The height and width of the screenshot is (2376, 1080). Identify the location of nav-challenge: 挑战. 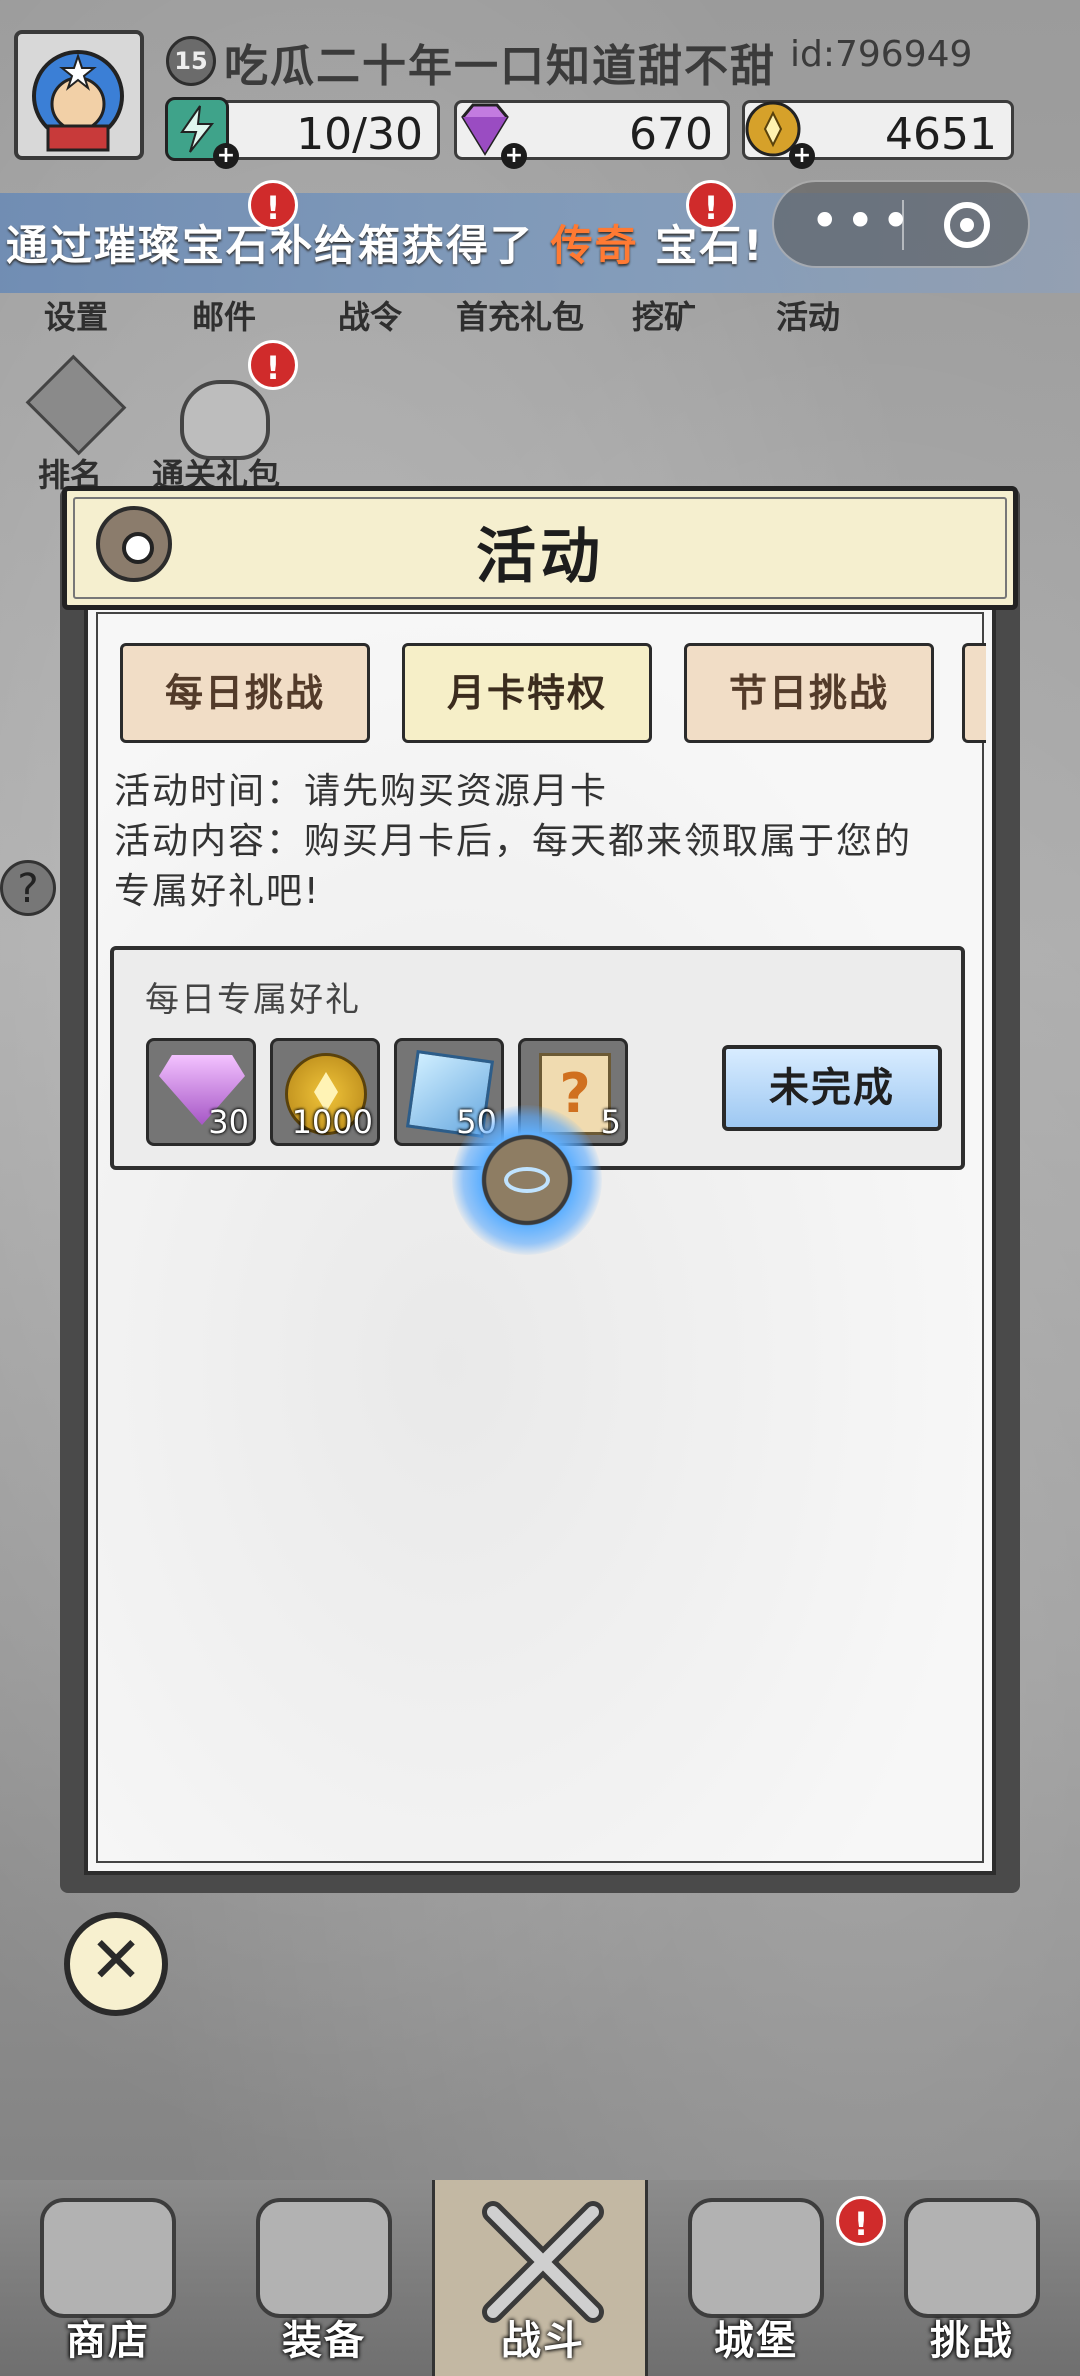
(972, 2278).